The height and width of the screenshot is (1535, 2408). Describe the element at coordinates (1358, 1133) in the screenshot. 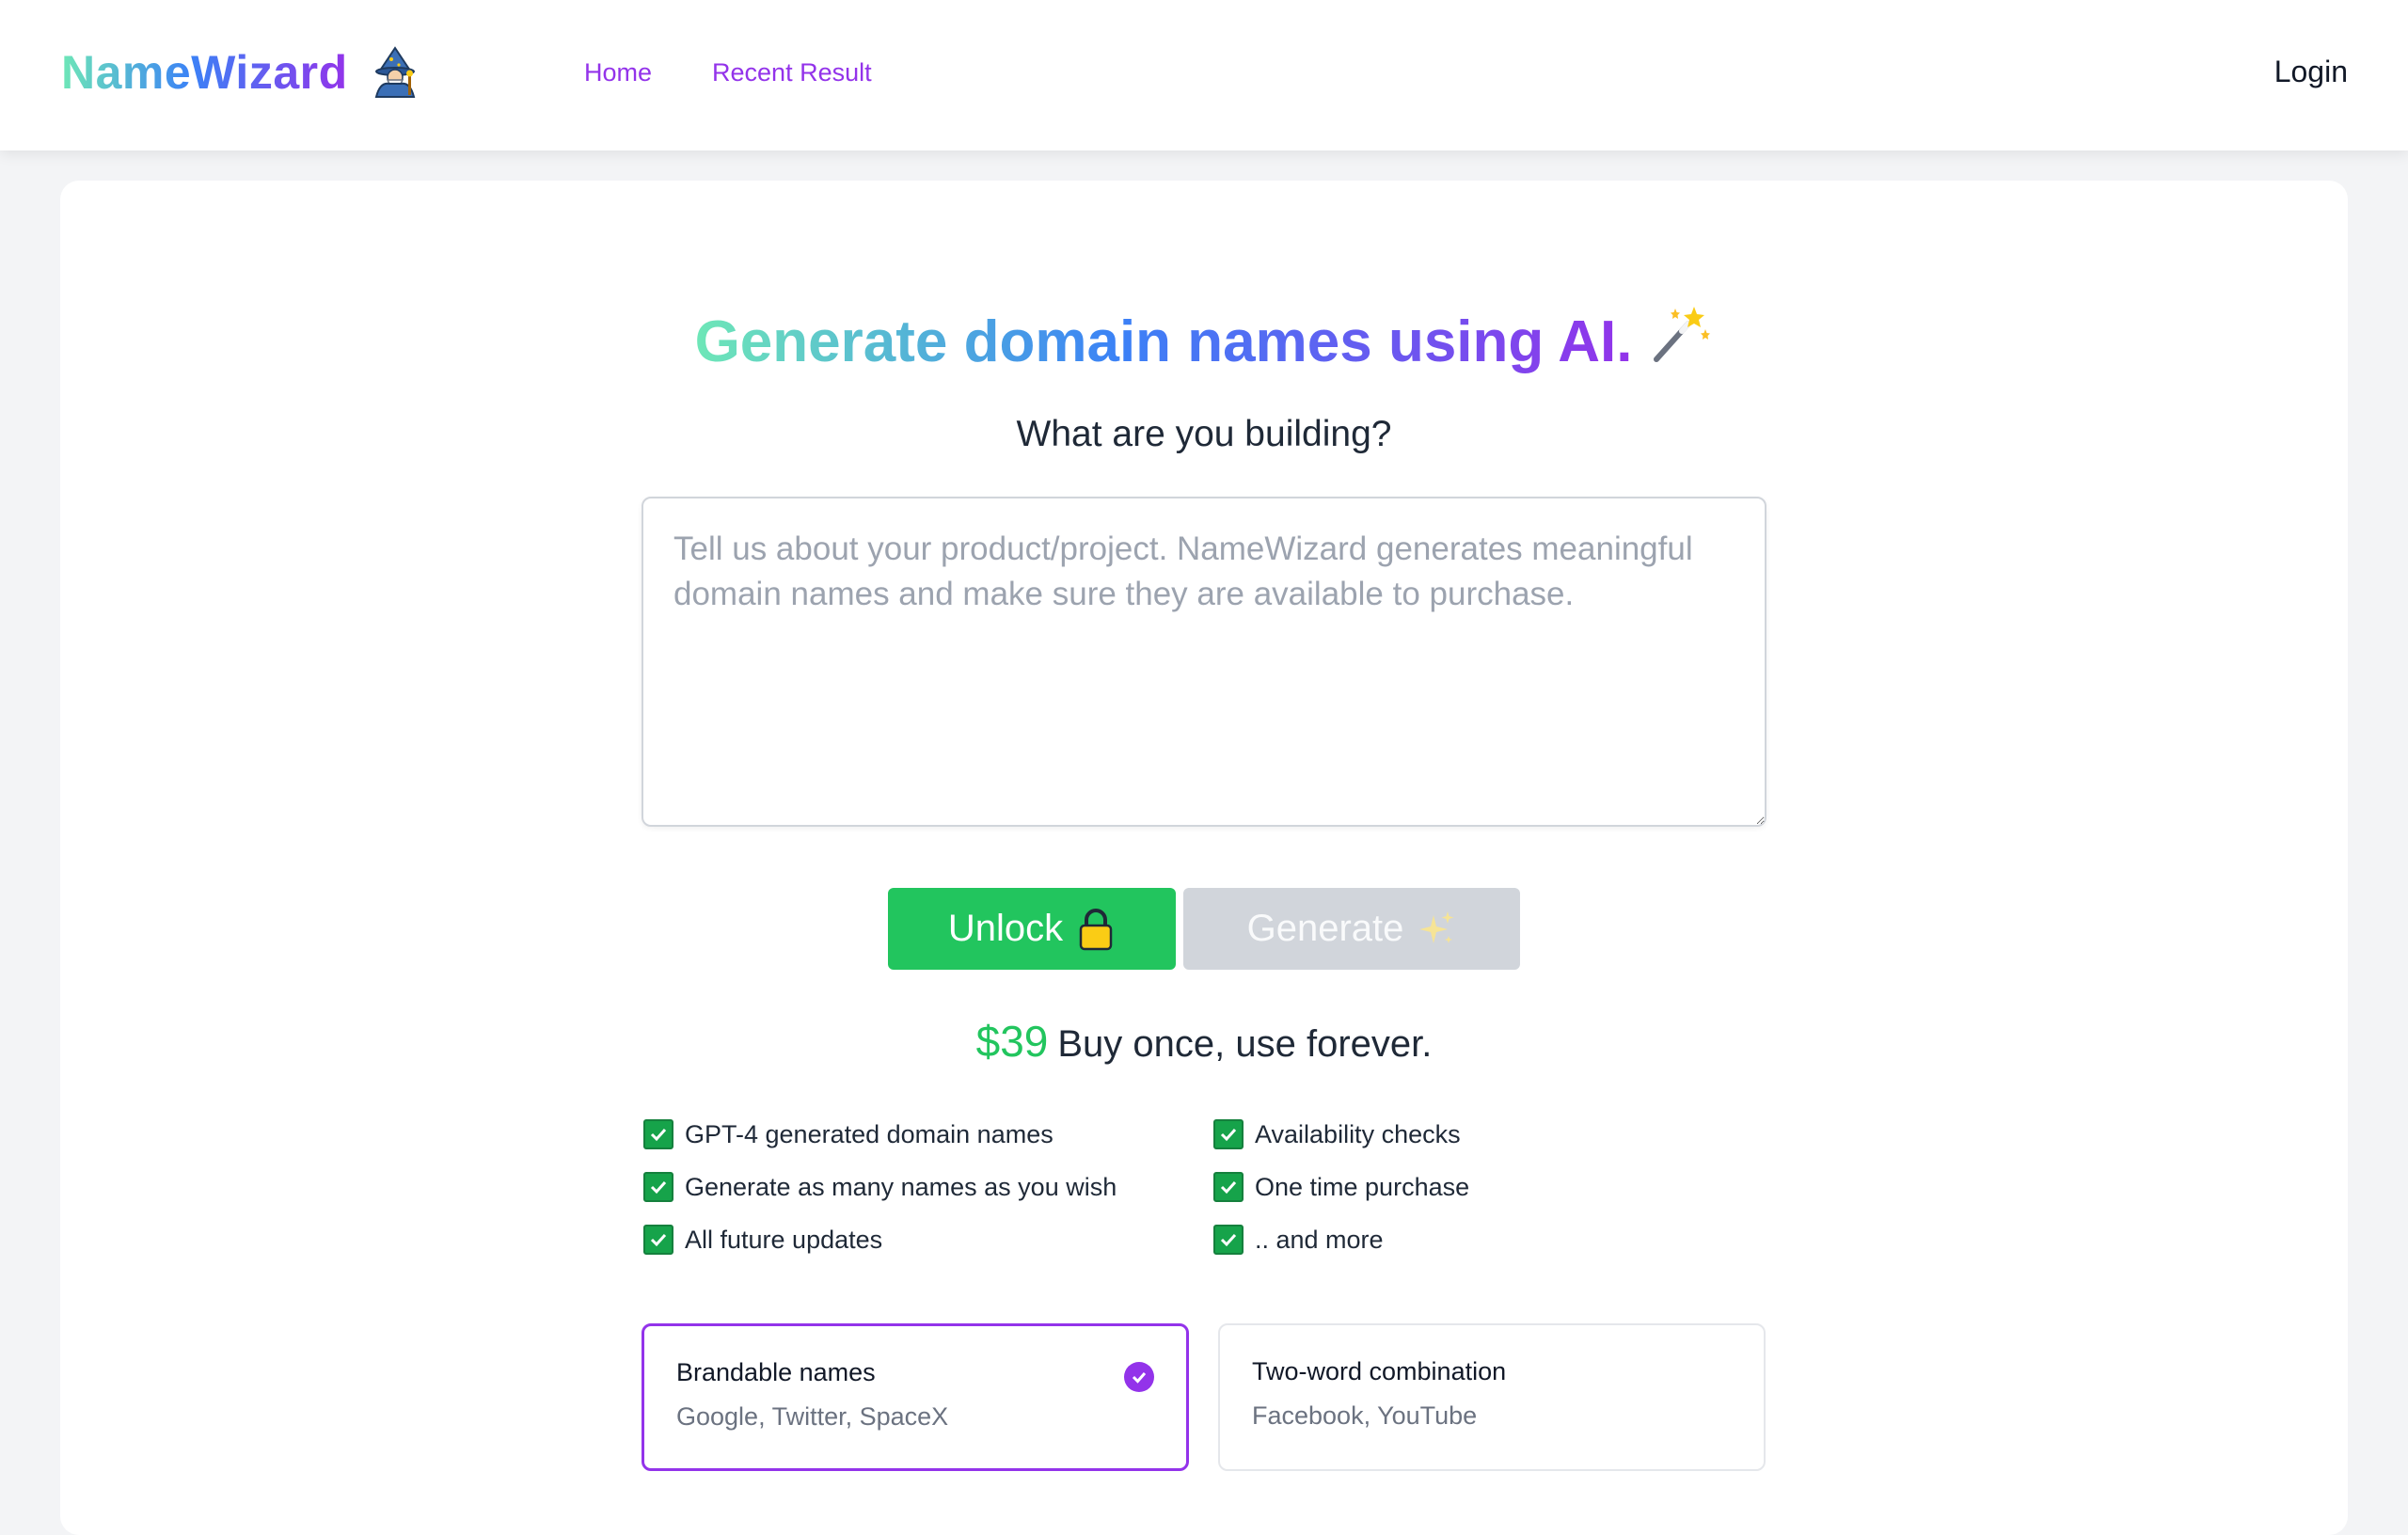

I see `feature-label: Availability checks` at that location.